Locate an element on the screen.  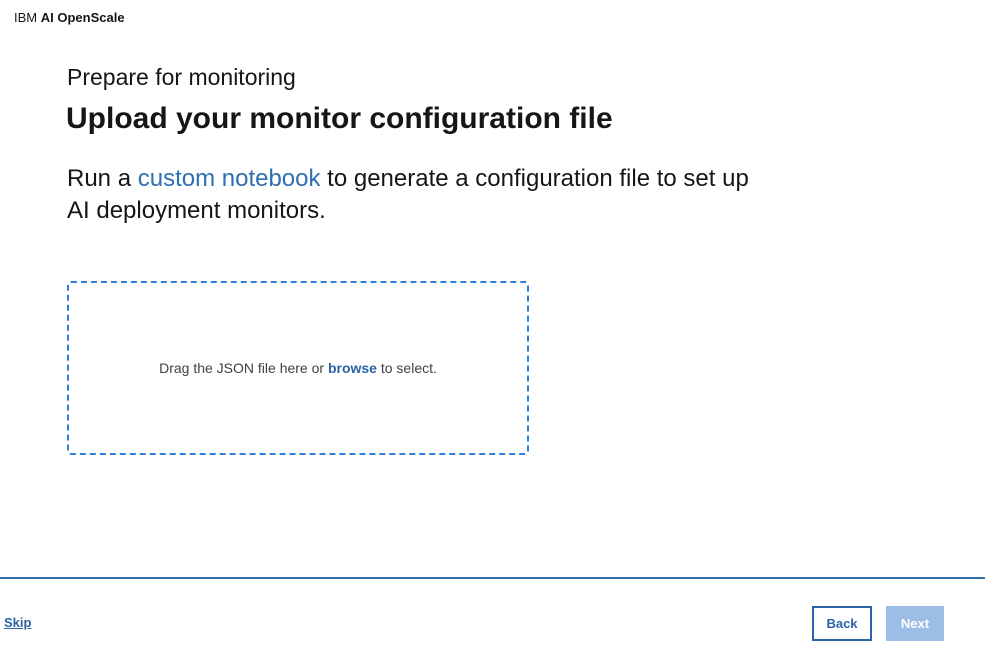
brand-logo: IBM AI OpenScale is located at coordinates (69, 18).